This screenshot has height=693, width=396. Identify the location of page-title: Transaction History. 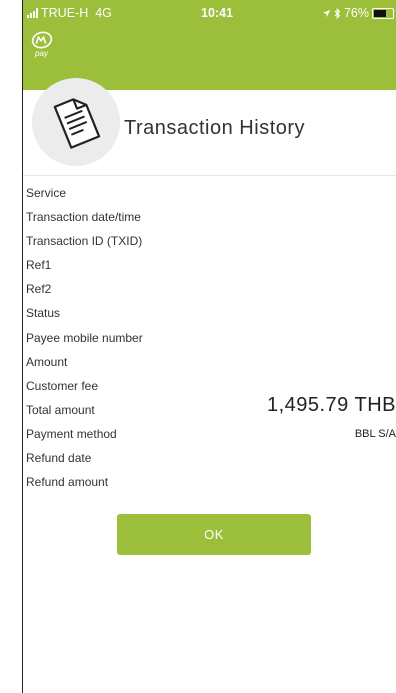
(215, 128).